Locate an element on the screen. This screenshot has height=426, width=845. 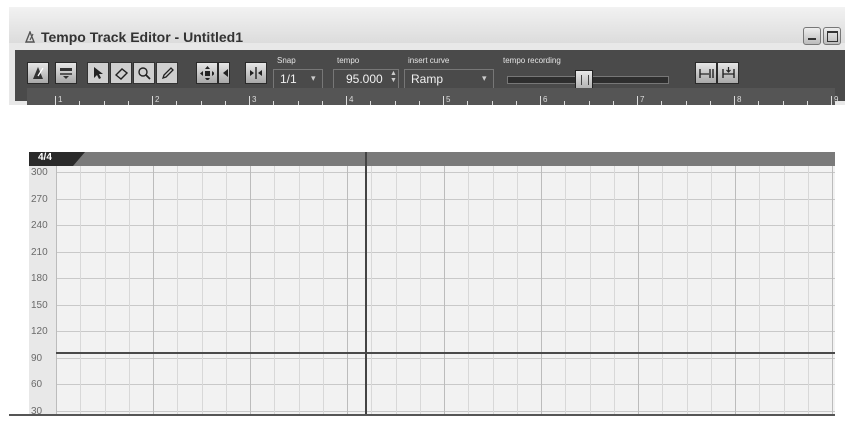
pencil-icon is located at coordinates (167, 73).